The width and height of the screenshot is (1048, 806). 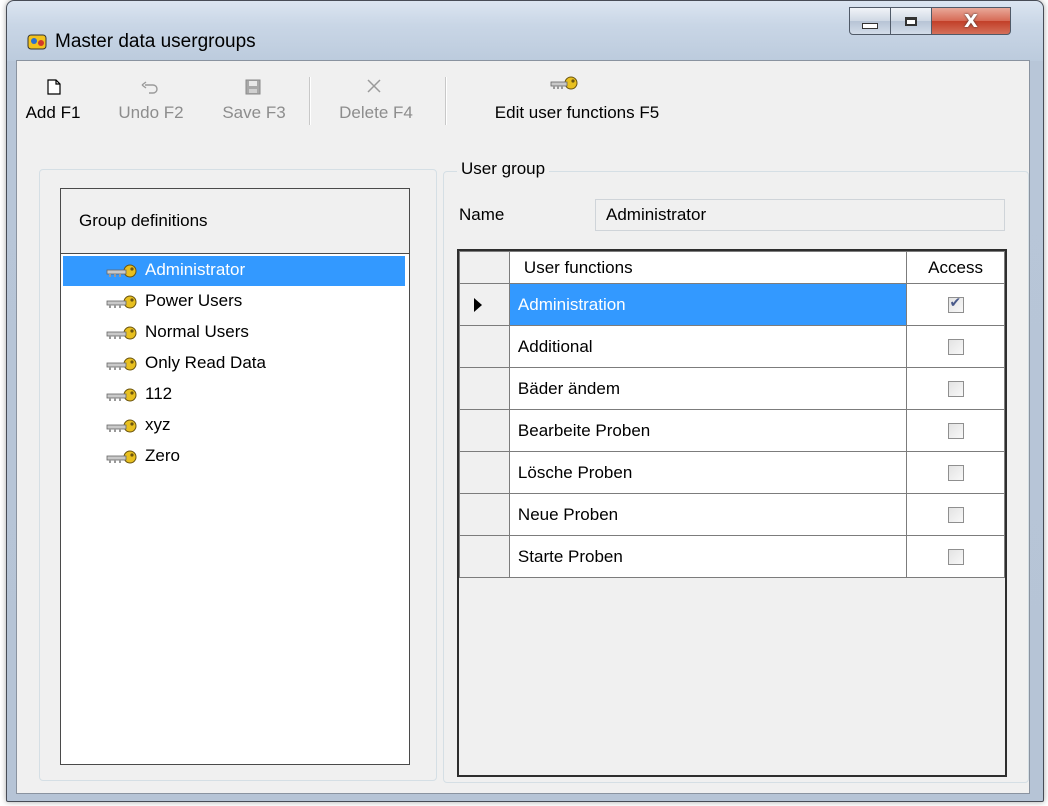 I want to click on table-row: Bäder ändem, so click(x=732, y=388).